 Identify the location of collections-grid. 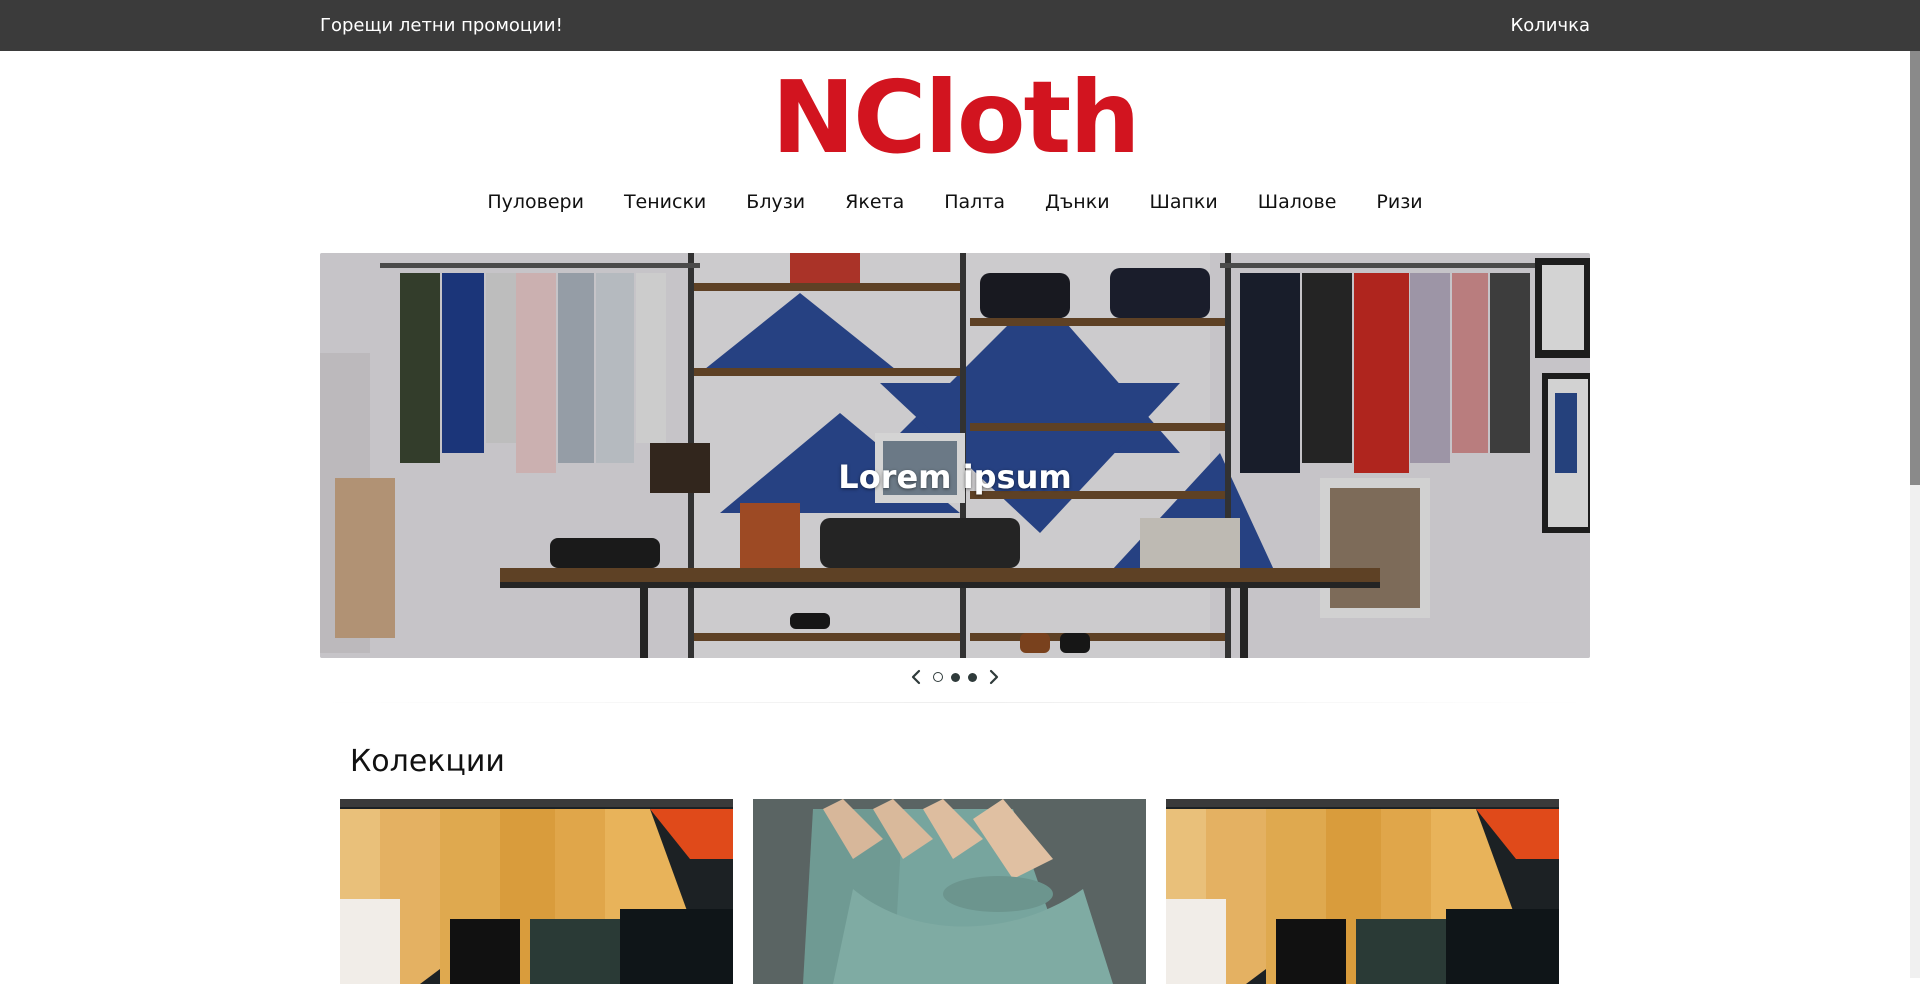
(949, 891).